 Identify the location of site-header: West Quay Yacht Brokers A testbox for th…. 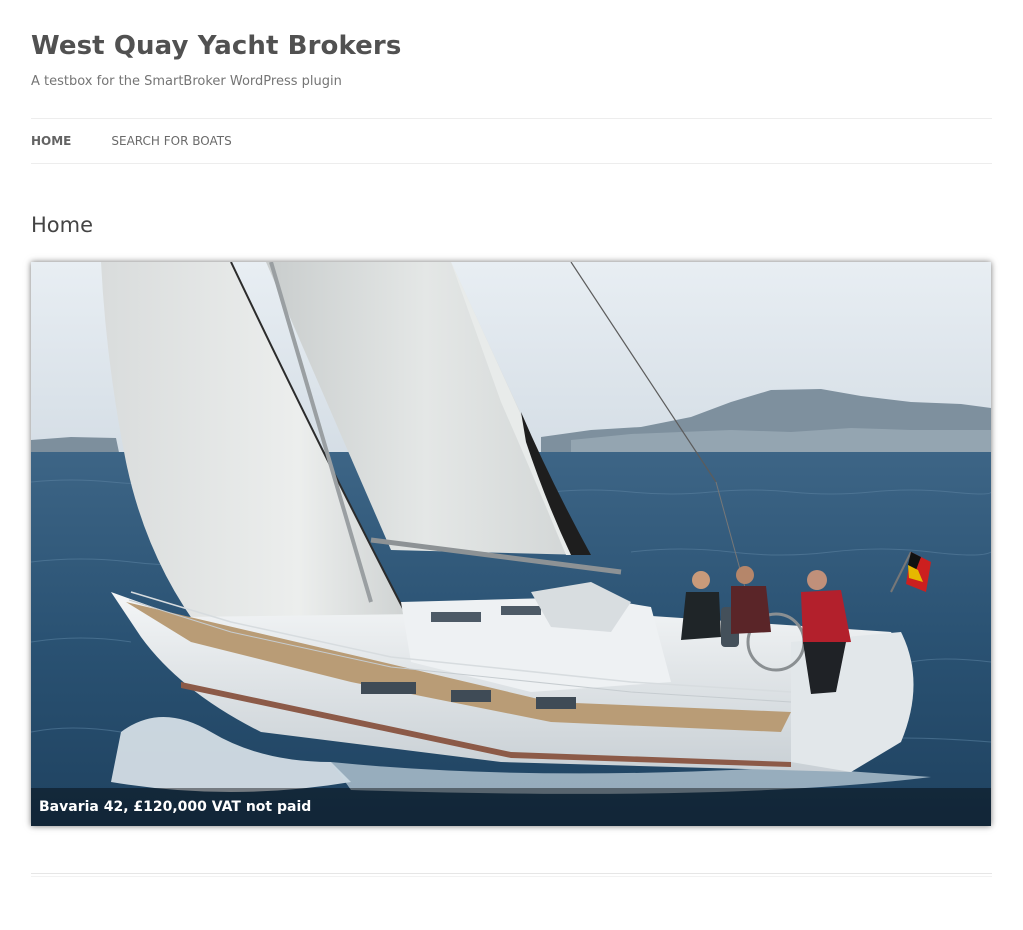
(511, 59).